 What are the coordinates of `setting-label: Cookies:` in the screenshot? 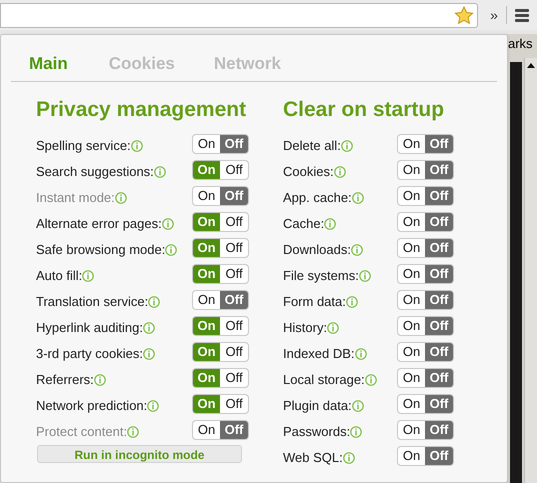 It's located at (308, 172).